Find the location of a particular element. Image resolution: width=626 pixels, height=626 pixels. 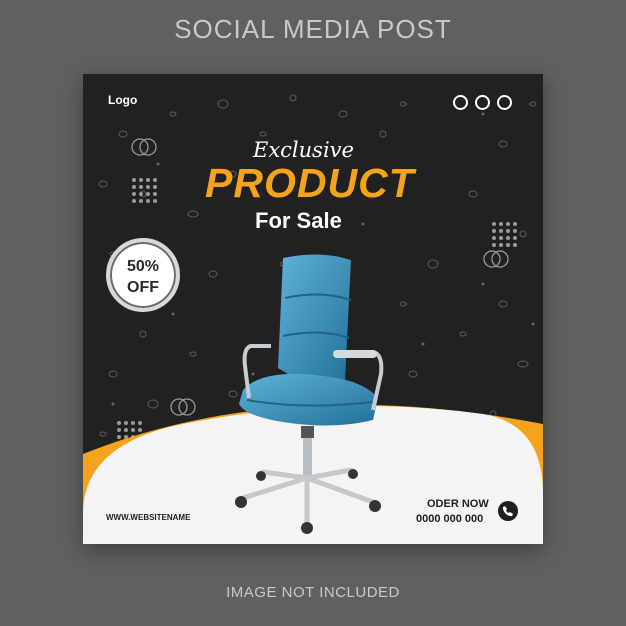

order-phone-number: 0000 000 000 is located at coordinates (449, 519).